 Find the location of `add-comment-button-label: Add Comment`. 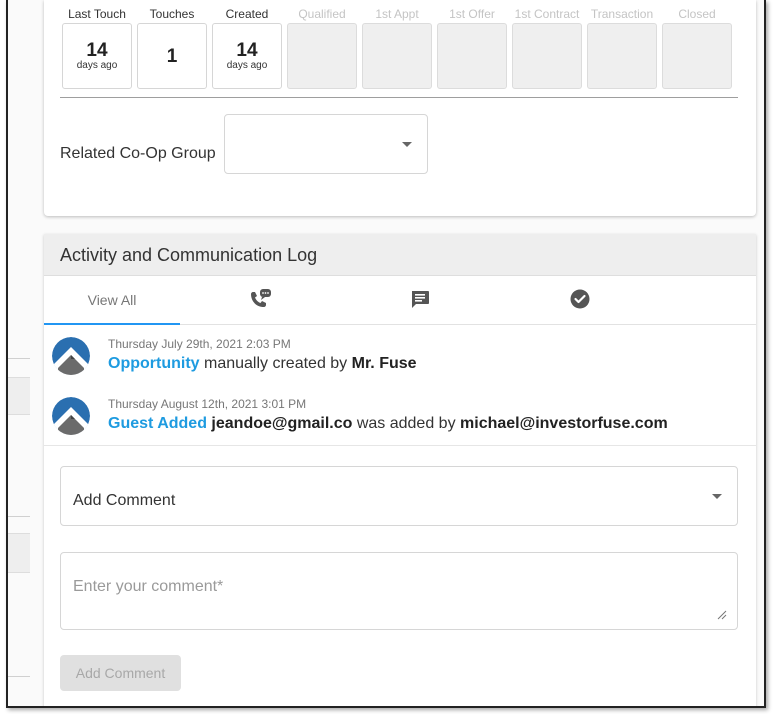

add-comment-button-label: Add Comment is located at coordinates (120, 673).